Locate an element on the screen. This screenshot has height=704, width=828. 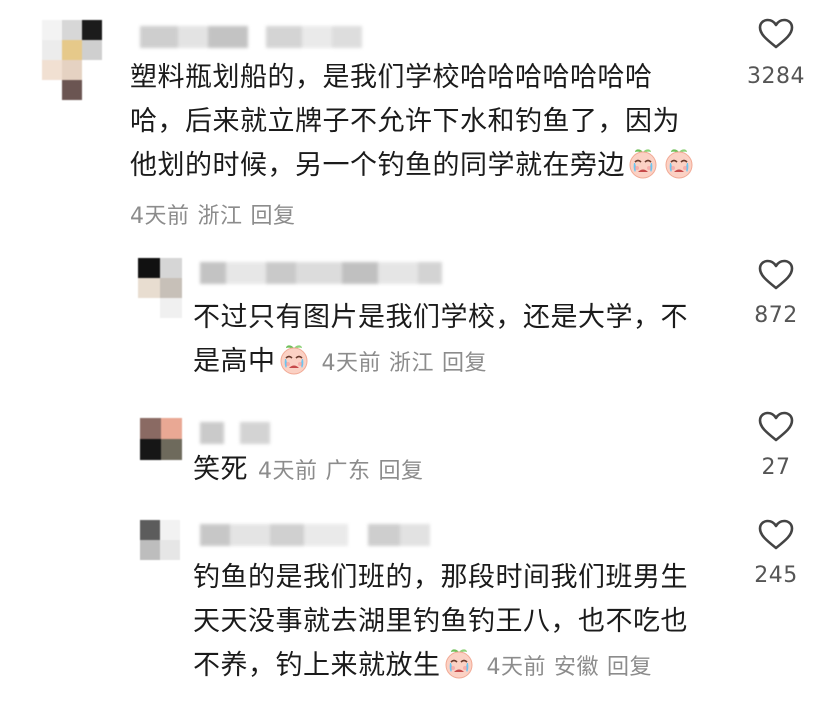
comment-location: 广东 is located at coordinates (348, 471).